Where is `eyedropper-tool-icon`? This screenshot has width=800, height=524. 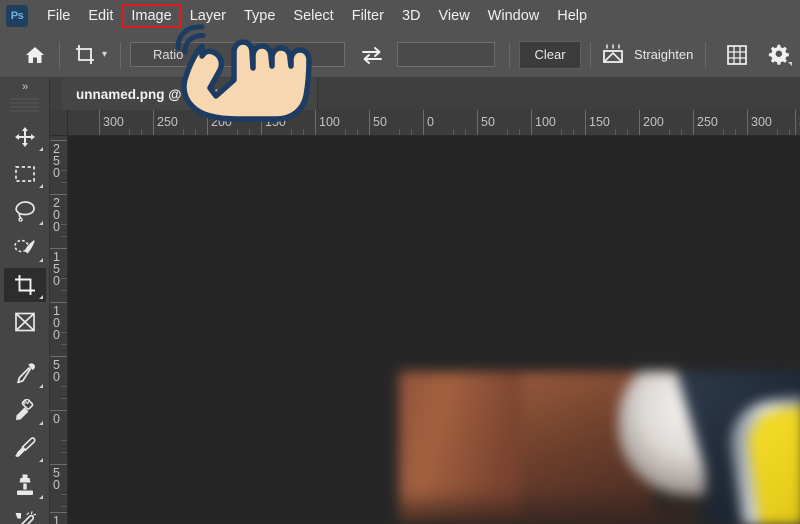 eyedropper-tool-icon is located at coordinates (25, 374).